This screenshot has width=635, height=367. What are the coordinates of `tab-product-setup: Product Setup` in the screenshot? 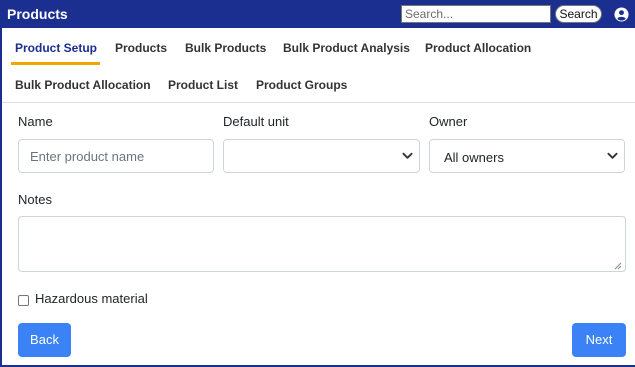 It's located at (56, 48).